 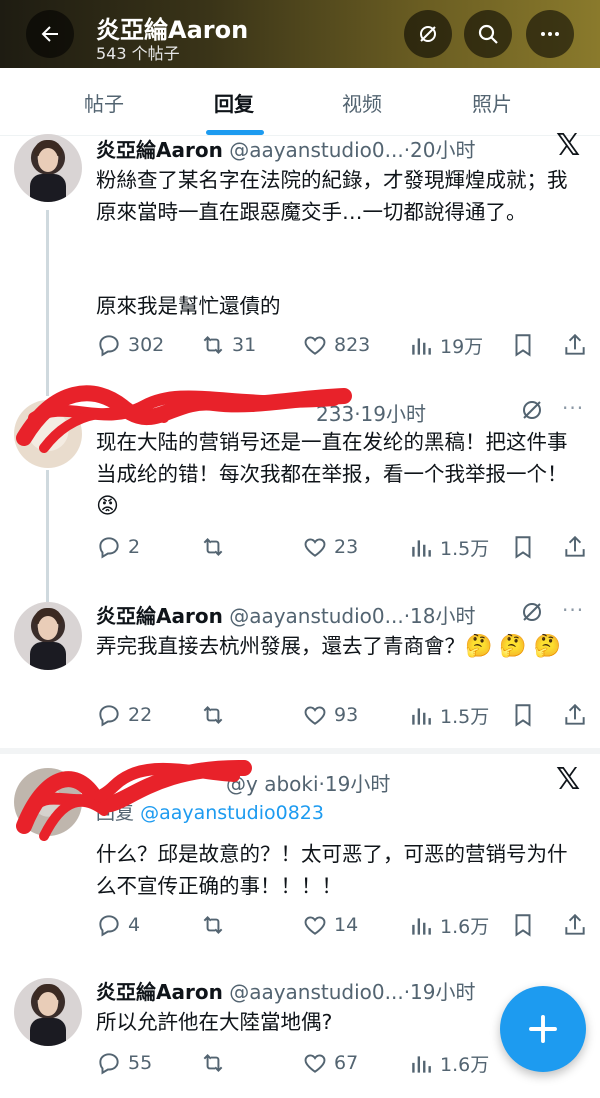 I want to click on reply-button: 302, so click(x=130, y=345).